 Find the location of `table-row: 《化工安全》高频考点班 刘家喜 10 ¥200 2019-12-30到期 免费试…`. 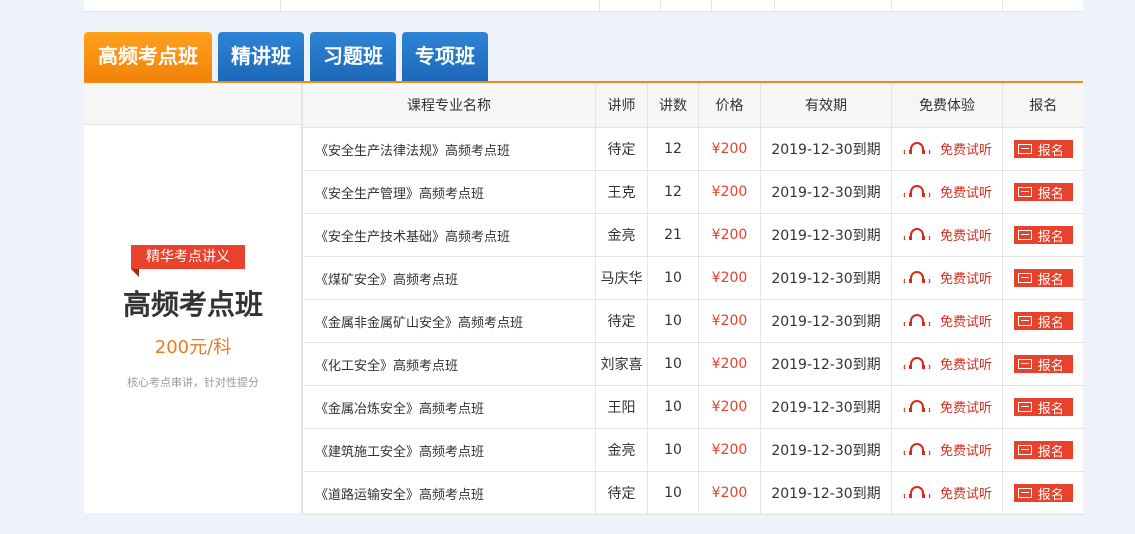

table-row: 《化工安全》高频考点班 刘家喜 10 ¥200 2019-12-30到期 免费试… is located at coordinates (693, 364).